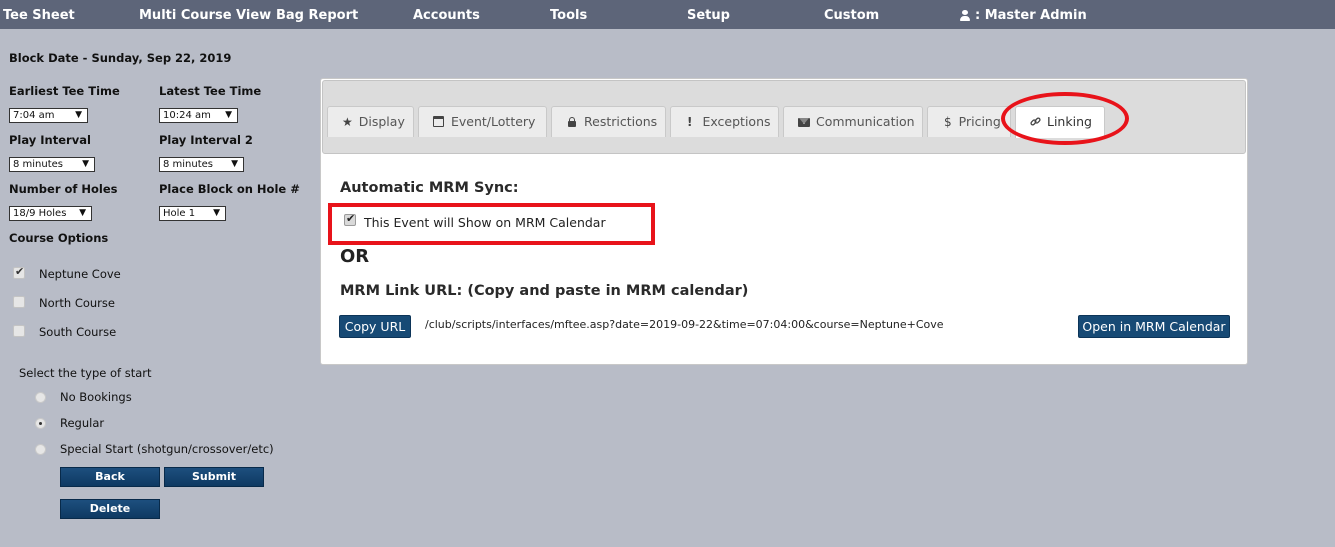 Image resolution: width=1335 pixels, height=547 pixels. I want to click on start-type-label-no-bookings: No Bookings, so click(96, 397).